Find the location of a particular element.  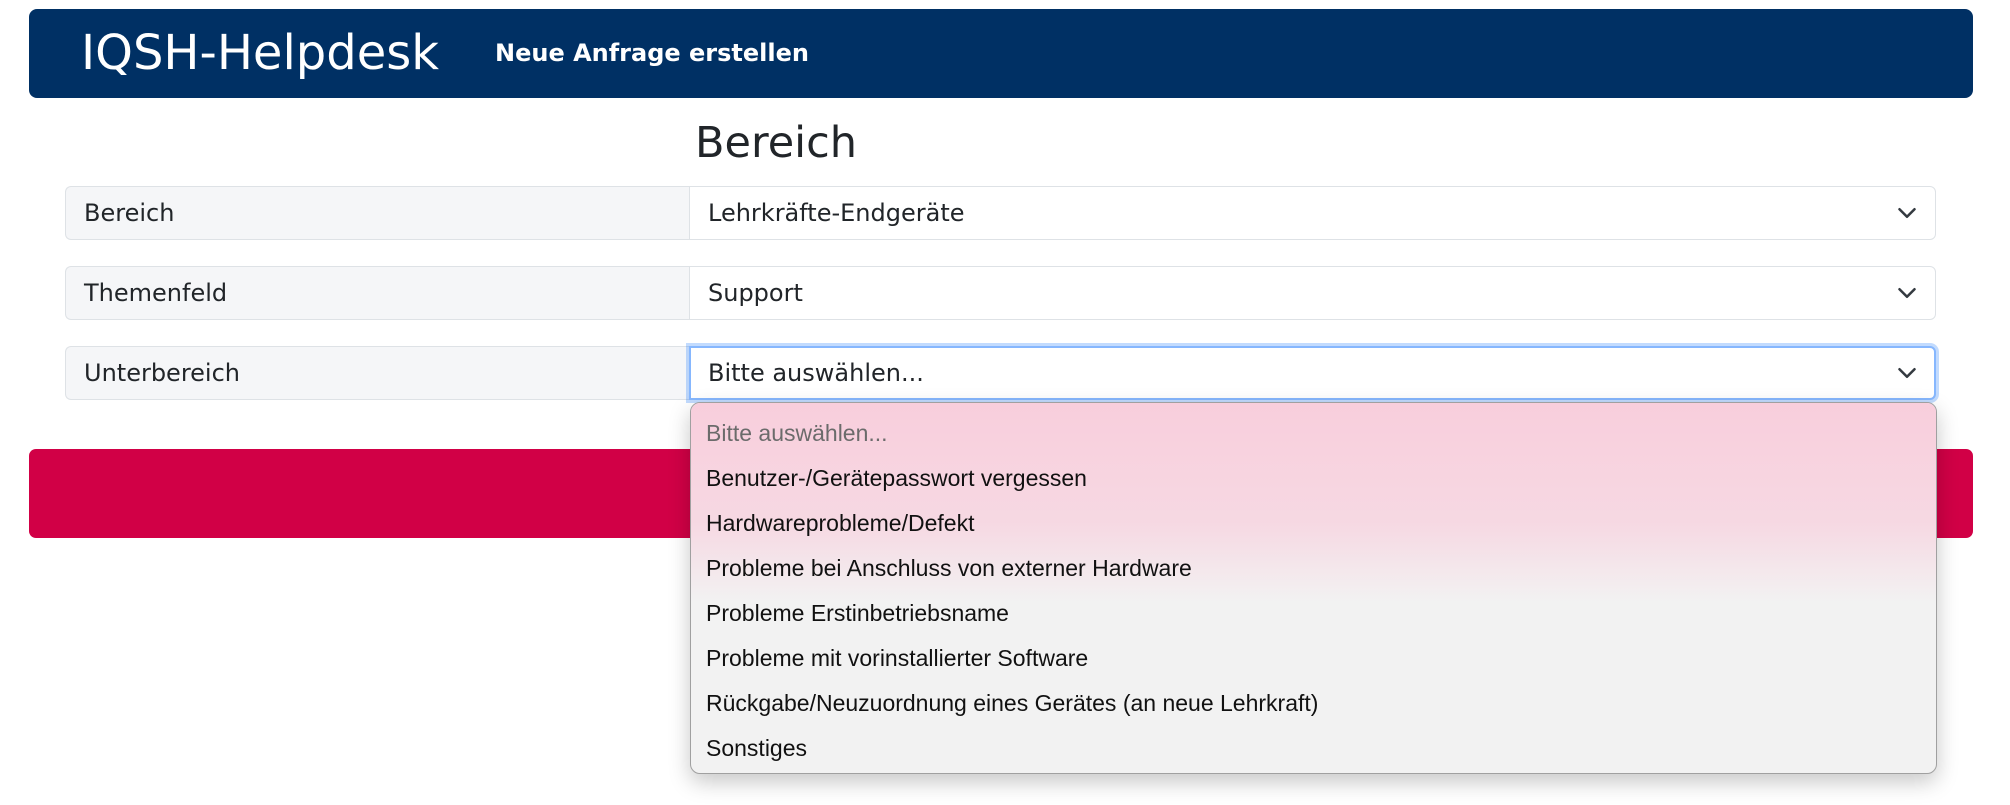

section-title: Bereich is located at coordinates (776, 143).